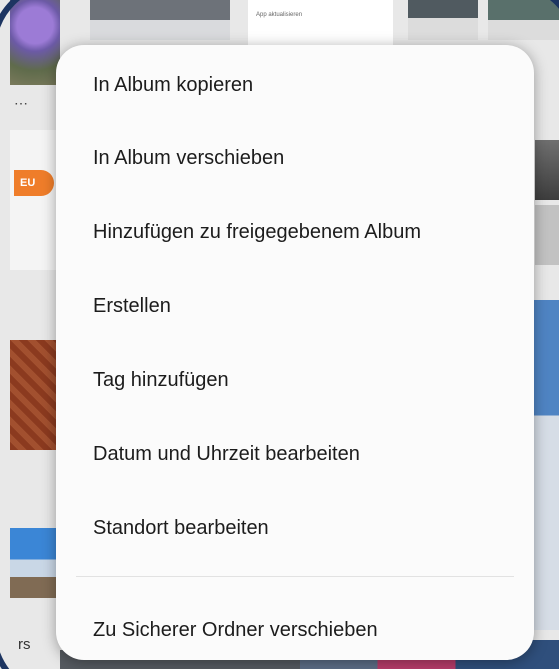  What do you see at coordinates (173, 85) in the screenshot?
I see `menu-item-copy-to-album: In Album kopieren` at bounding box center [173, 85].